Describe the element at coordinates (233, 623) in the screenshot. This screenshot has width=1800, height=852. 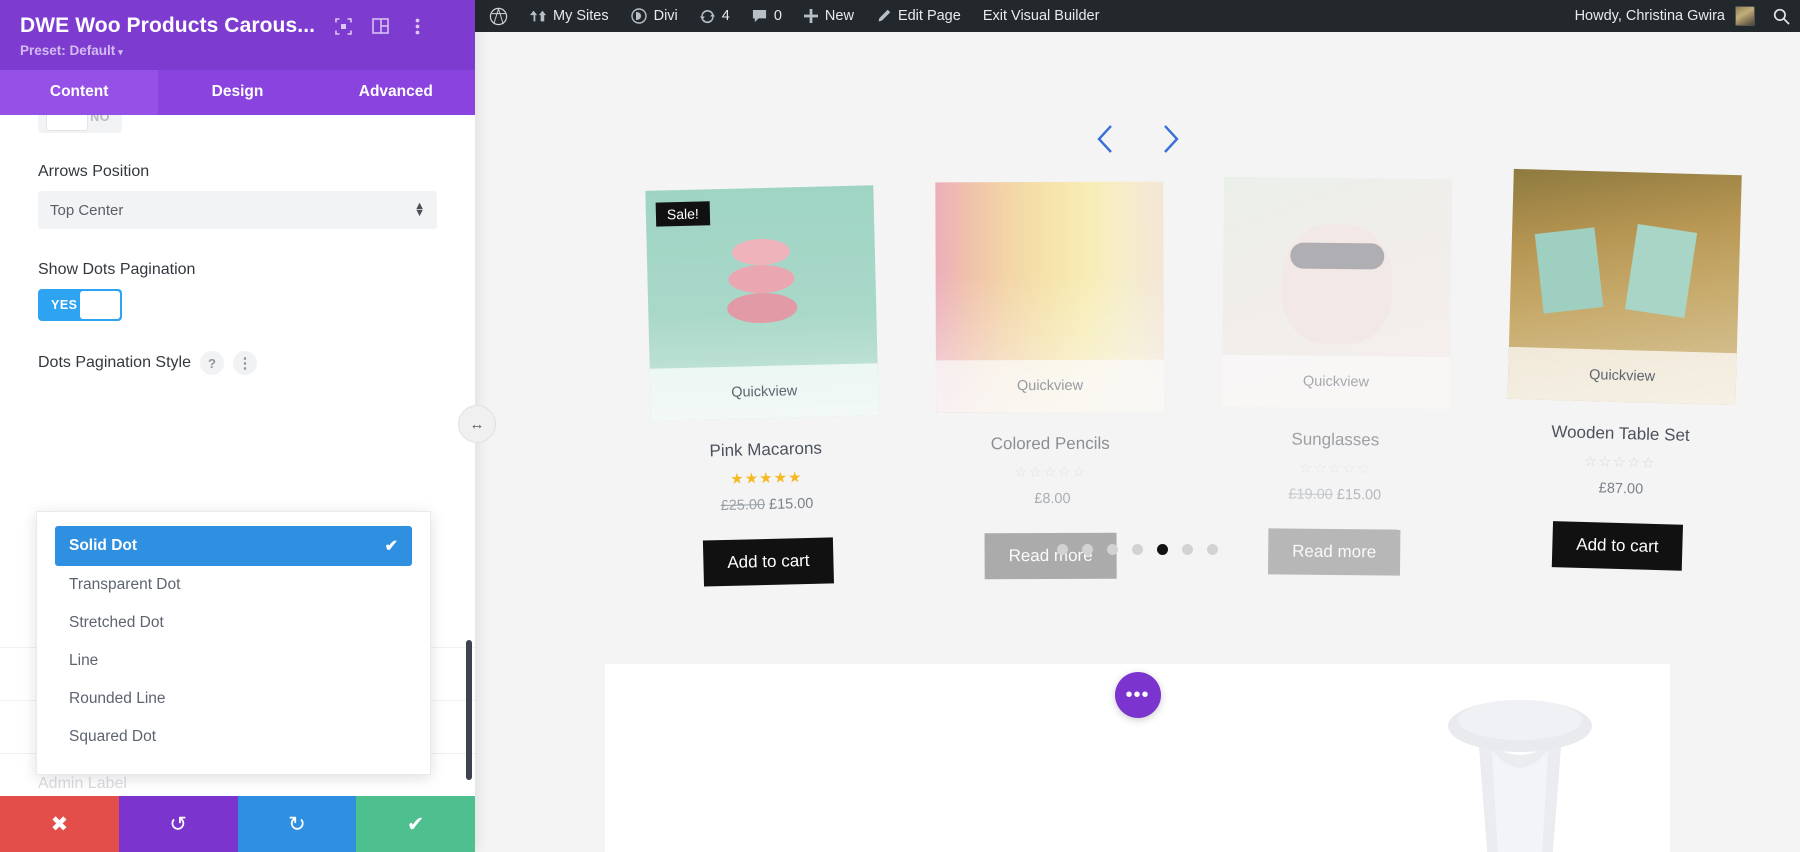
I see `dropdown-option-stretched-dot: Stretched Dot` at that location.